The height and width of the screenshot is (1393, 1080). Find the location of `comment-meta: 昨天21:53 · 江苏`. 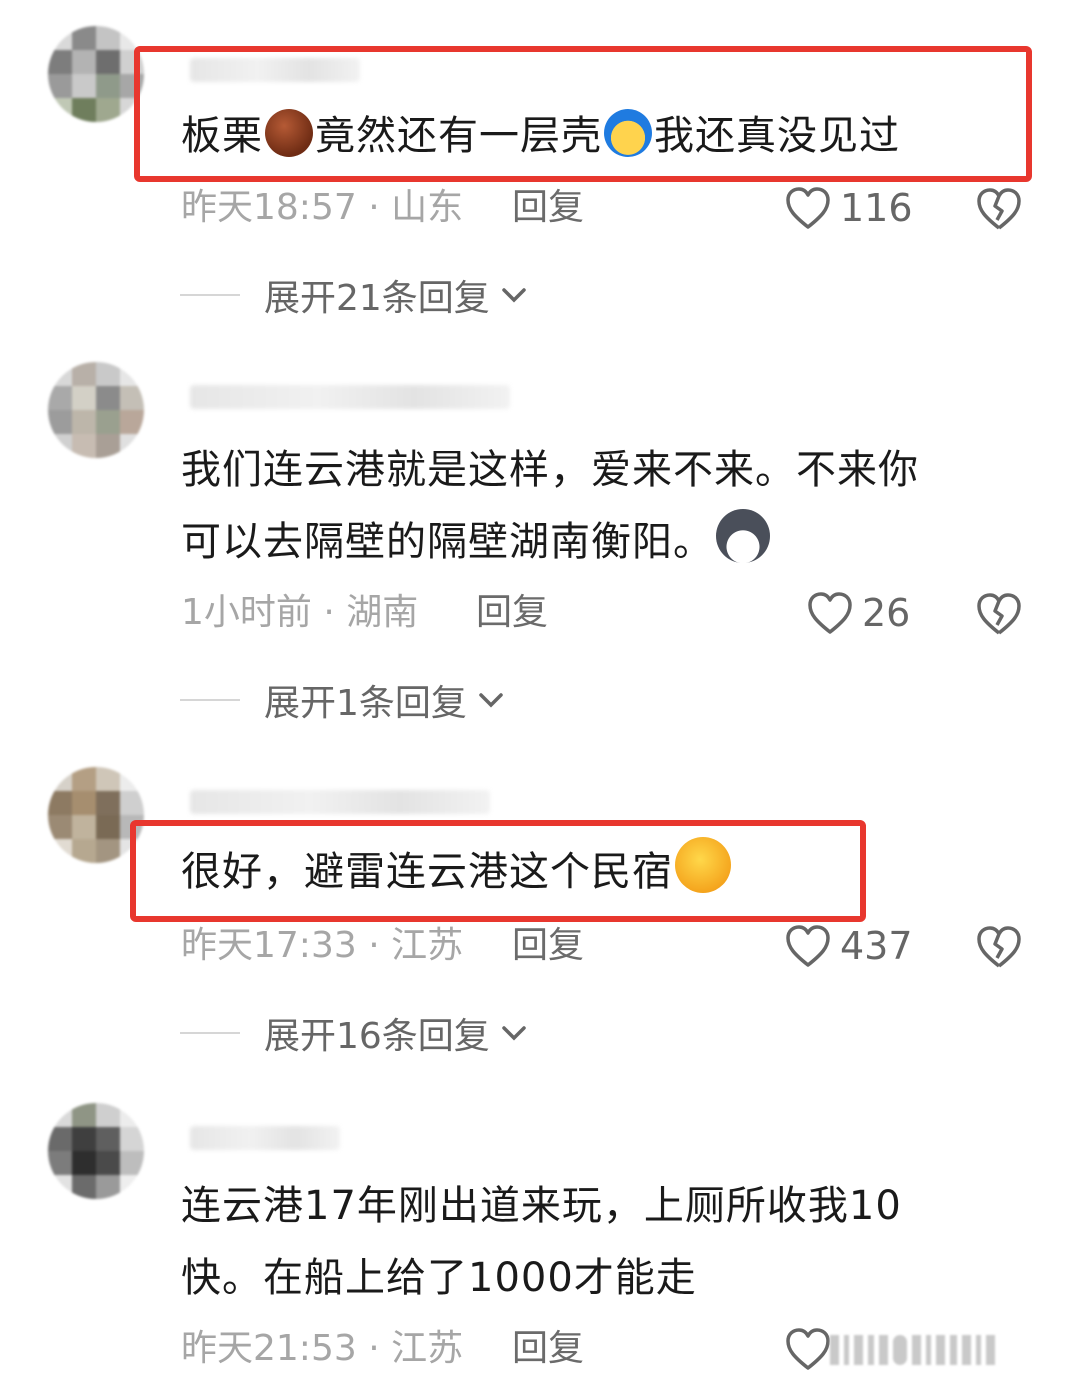

comment-meta: 昨天21:53 · 江苏 is located at coordinates (322, 1348).